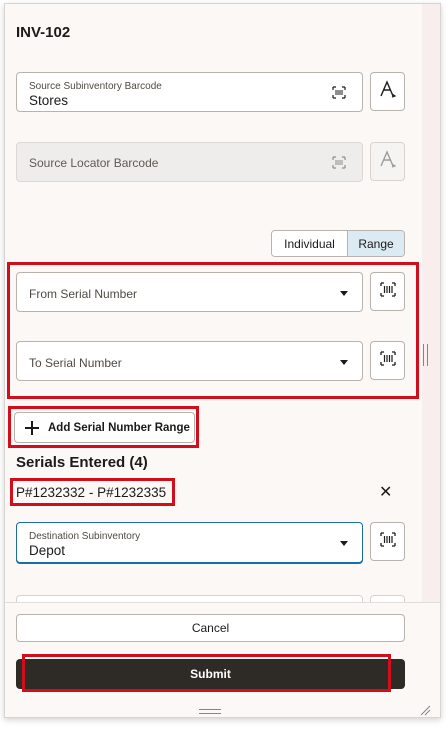 The height and width of the screenshot is (733, 448). I want to click on segment-range: Range, so click(376, 243).